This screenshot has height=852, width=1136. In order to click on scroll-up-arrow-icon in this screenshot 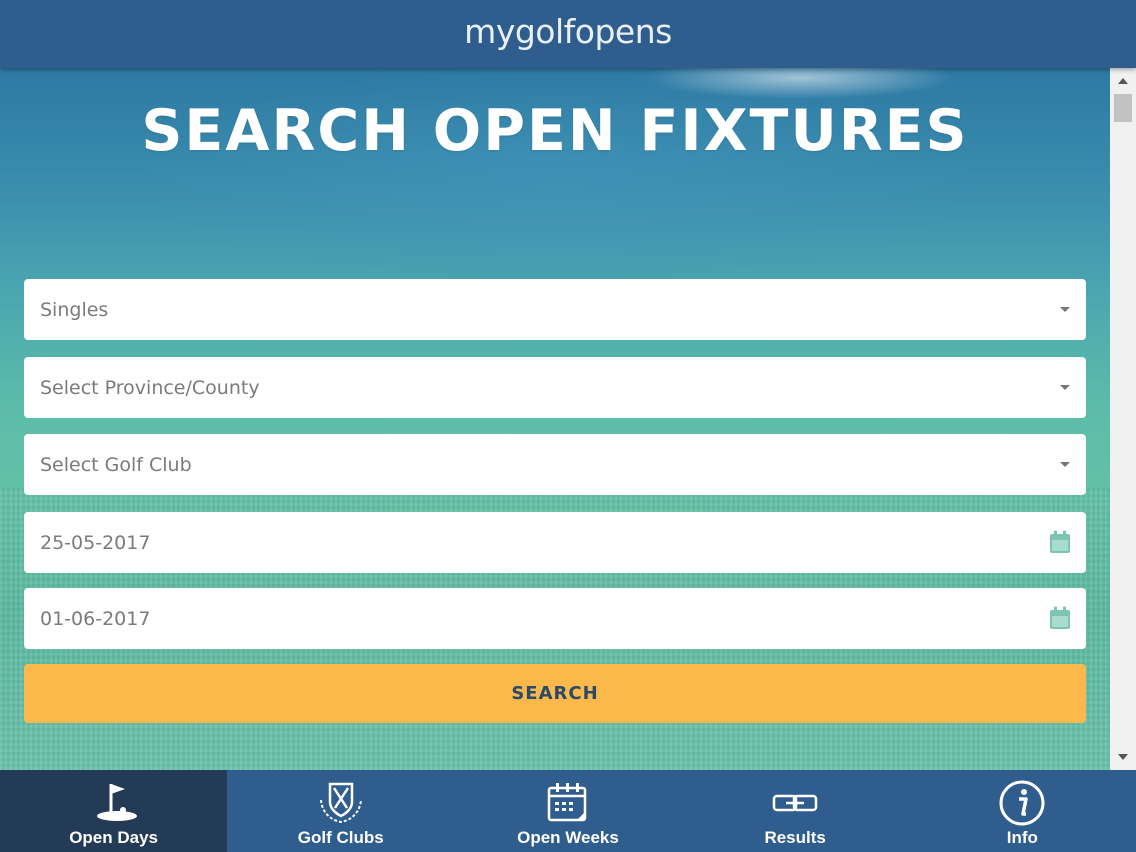, I will do `click(1123, 81)`.